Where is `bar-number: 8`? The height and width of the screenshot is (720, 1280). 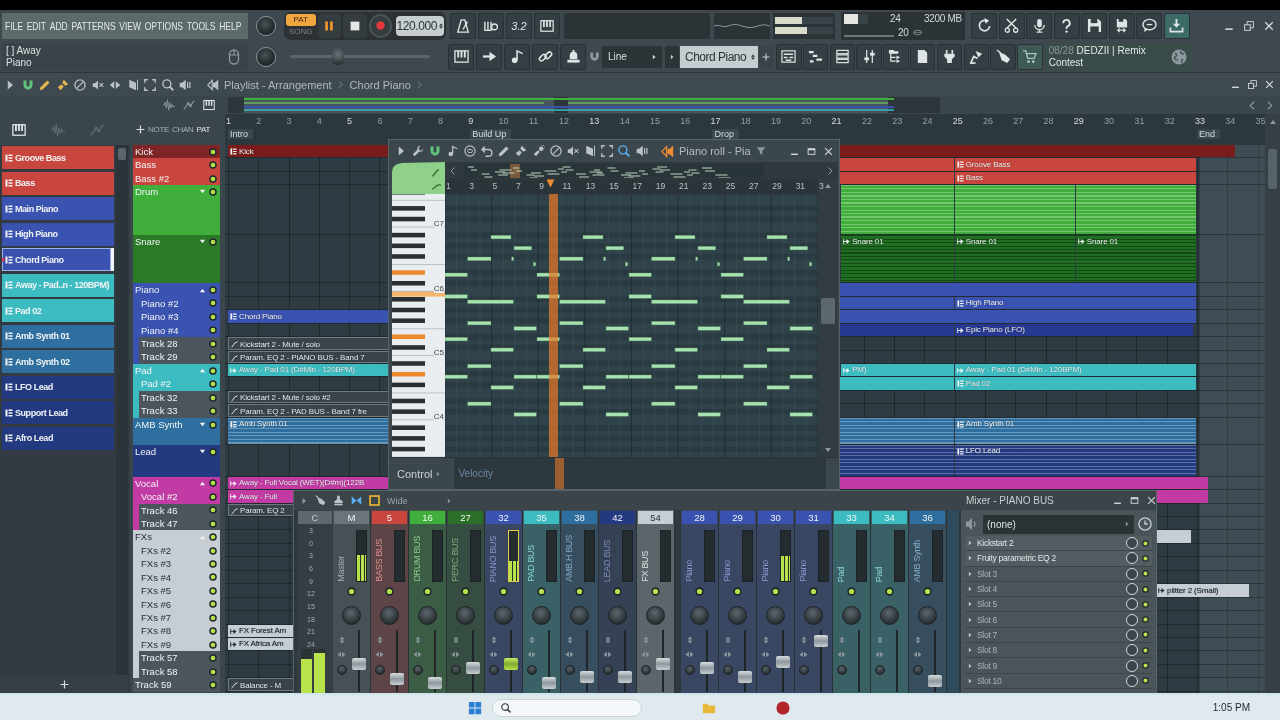
bar-number: 8 is located at coordinates (440, 121).